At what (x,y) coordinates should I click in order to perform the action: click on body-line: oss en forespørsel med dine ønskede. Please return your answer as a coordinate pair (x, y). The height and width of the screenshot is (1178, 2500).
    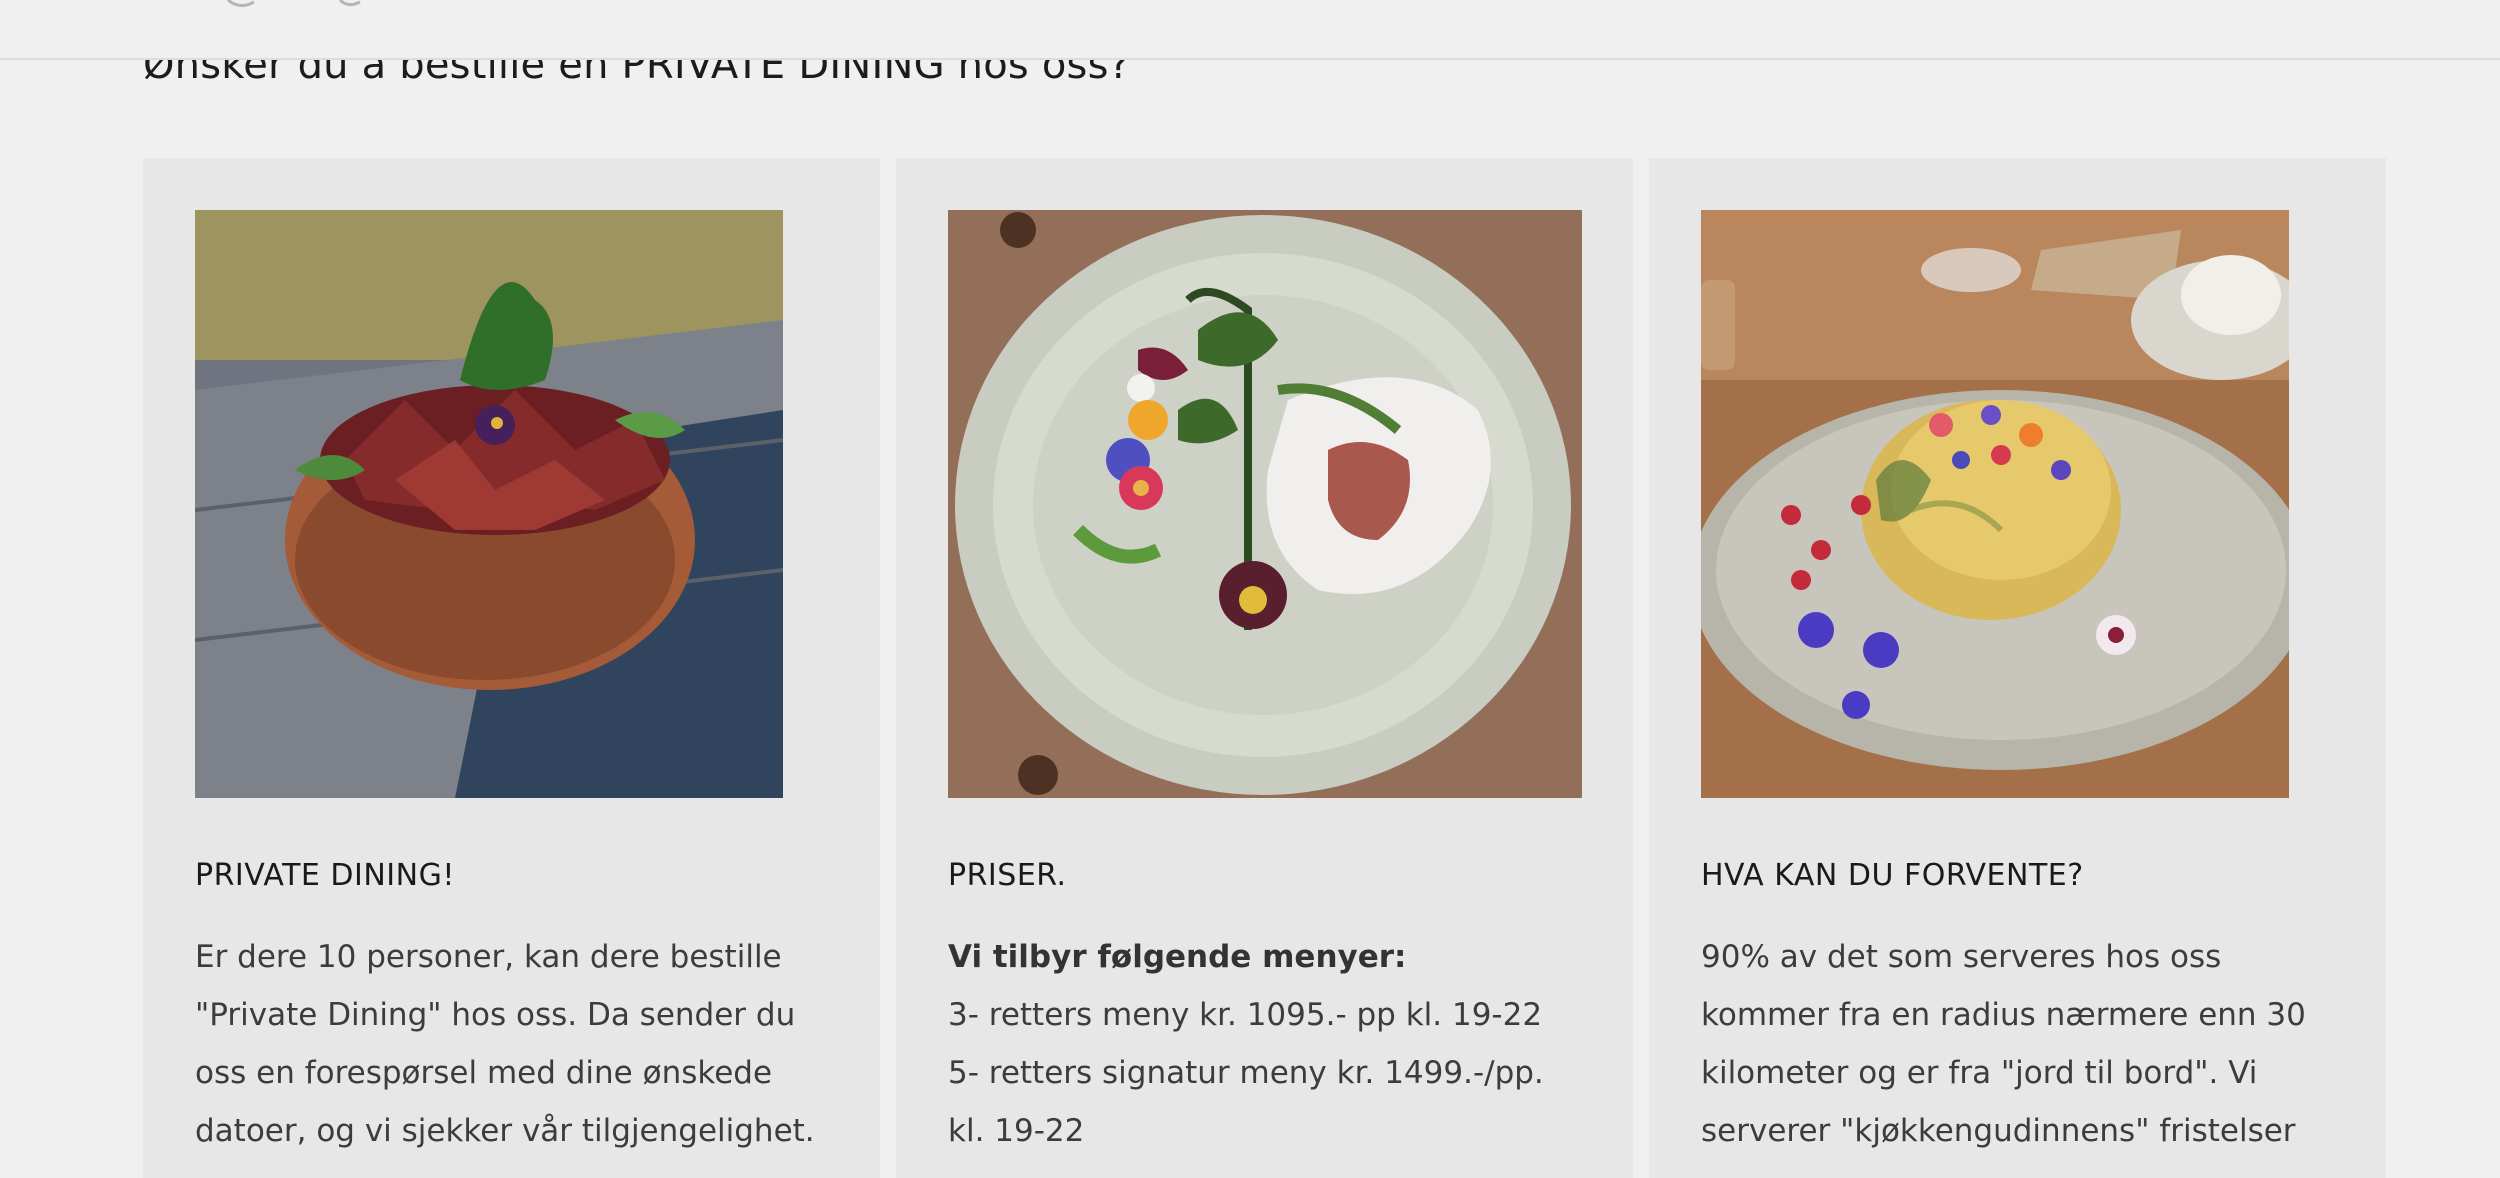
    Looking at the image, I should click on (484, 1073).